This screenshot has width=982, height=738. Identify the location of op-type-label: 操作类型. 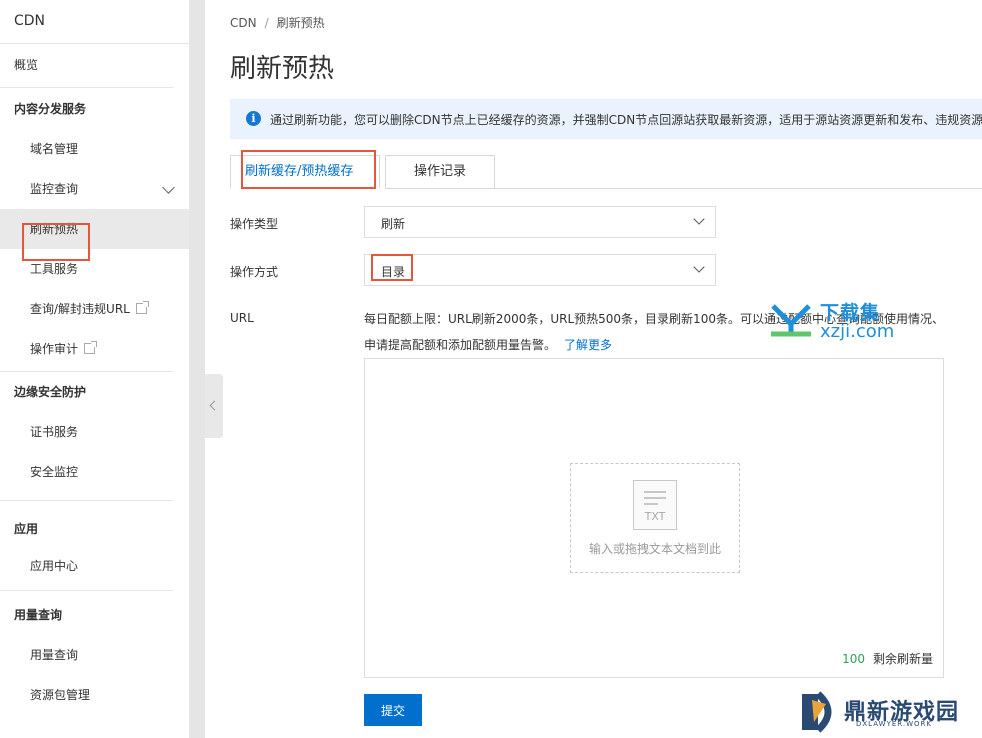
(254, 224).